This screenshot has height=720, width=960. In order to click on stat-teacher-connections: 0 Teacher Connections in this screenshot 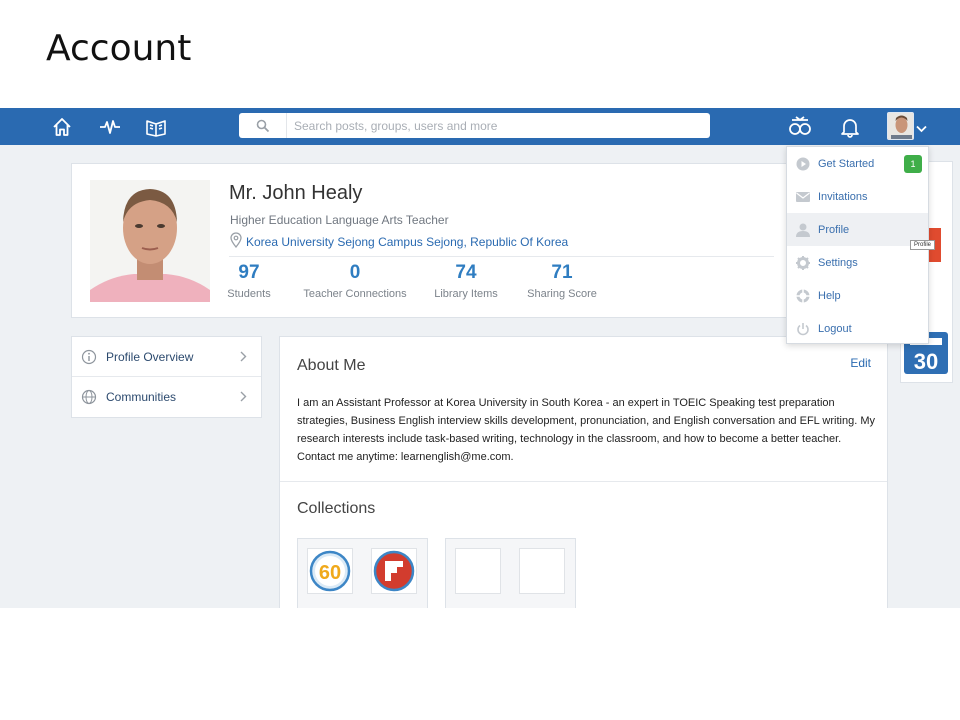, I will do `click(355, 281)`.